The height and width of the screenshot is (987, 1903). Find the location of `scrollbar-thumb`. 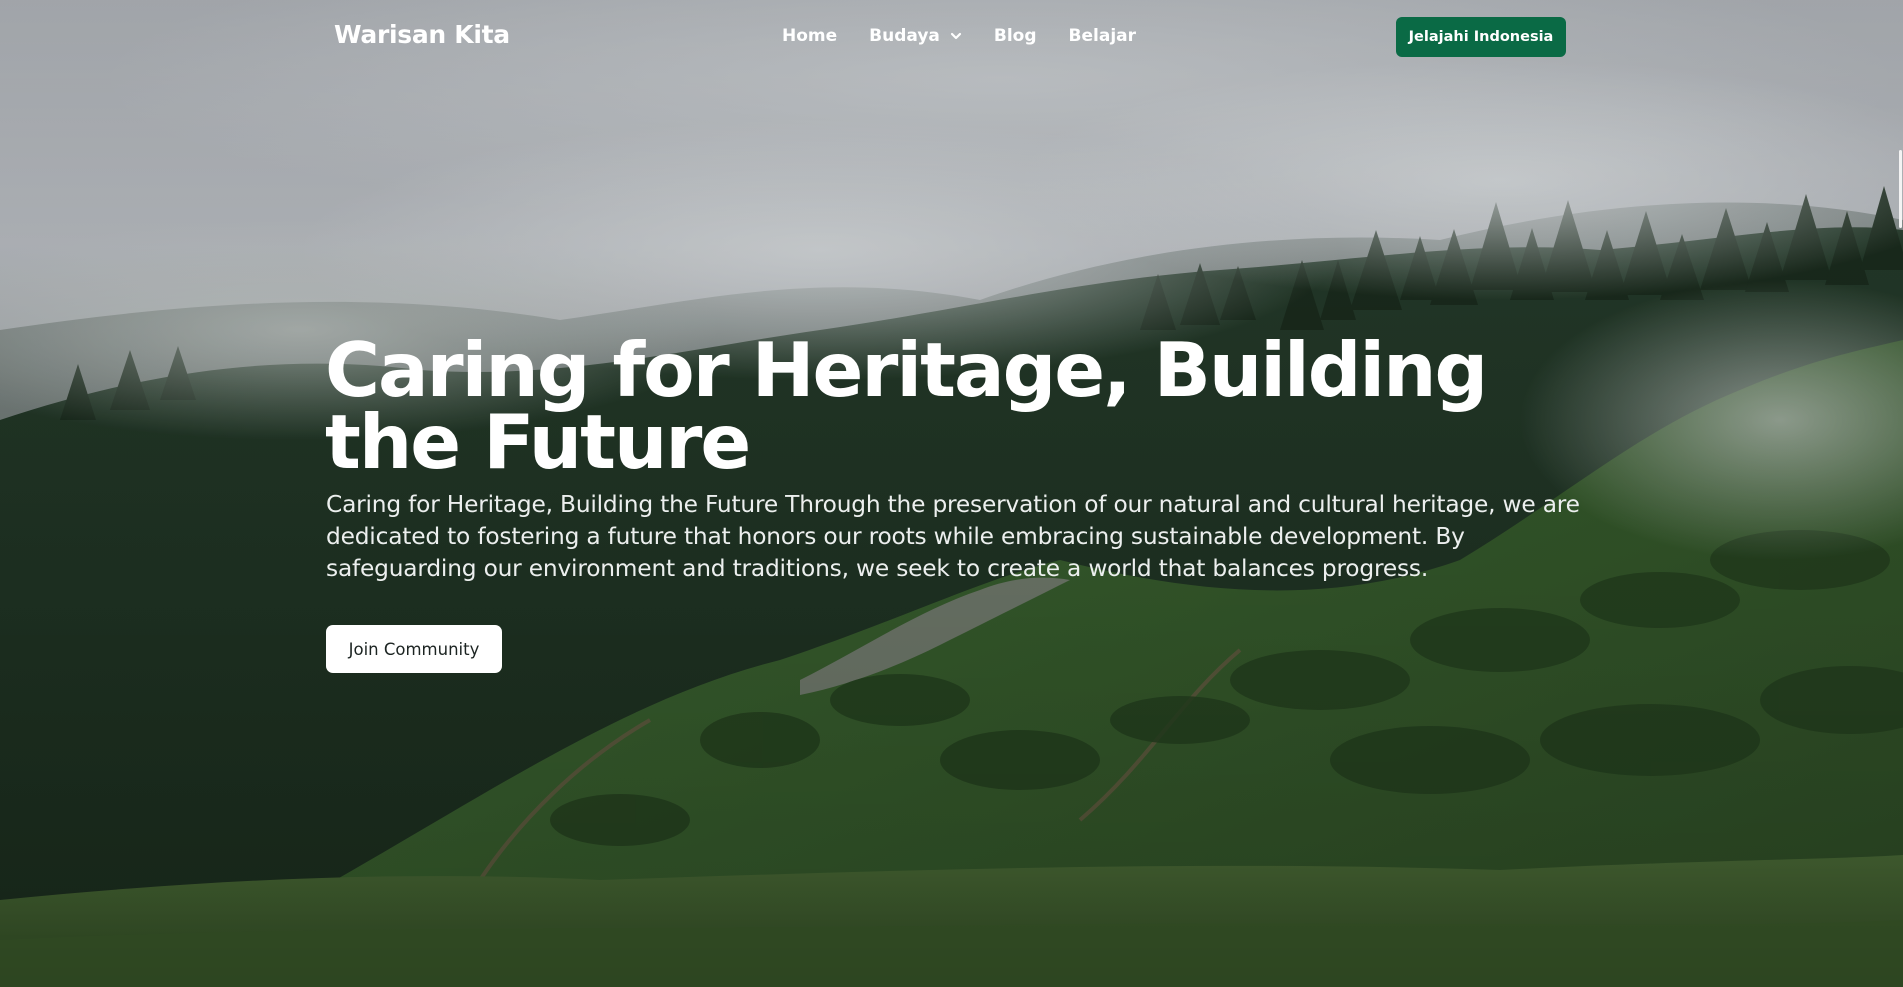

scrollbar-thumb is located at coordinates (1900, 189).